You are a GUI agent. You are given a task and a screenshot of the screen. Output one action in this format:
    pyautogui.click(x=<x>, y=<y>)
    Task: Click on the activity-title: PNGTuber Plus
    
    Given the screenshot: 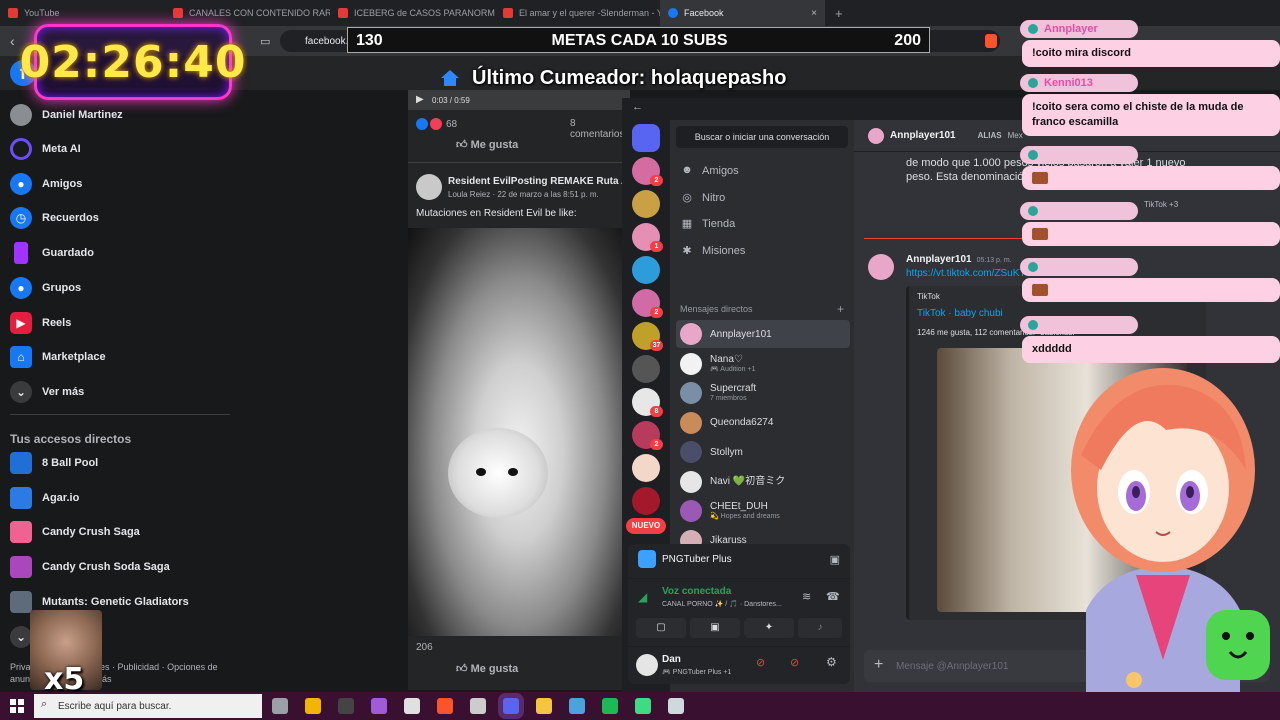 What is the action you would take?
    pyautogui.click(x=697, y=559)
    